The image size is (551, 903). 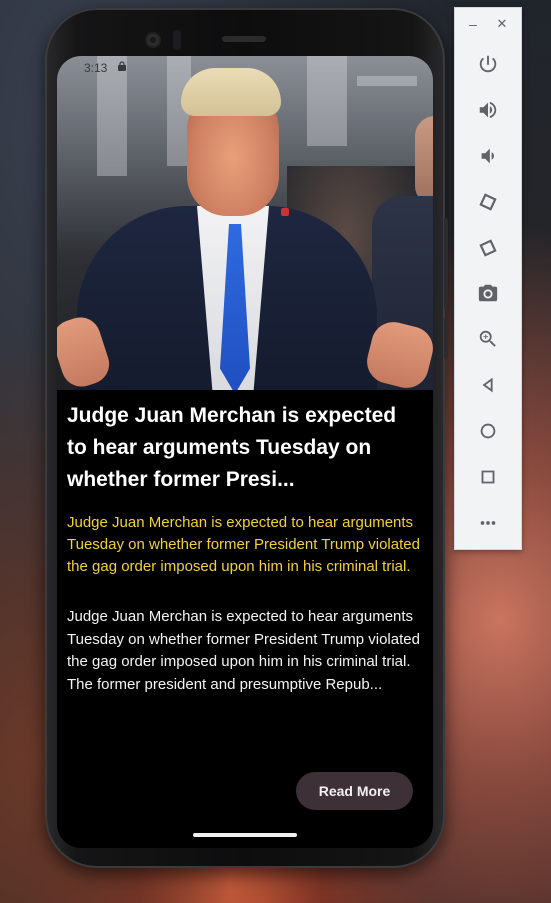 I want to click on rotate-right-button, so click(x=488, y=248).